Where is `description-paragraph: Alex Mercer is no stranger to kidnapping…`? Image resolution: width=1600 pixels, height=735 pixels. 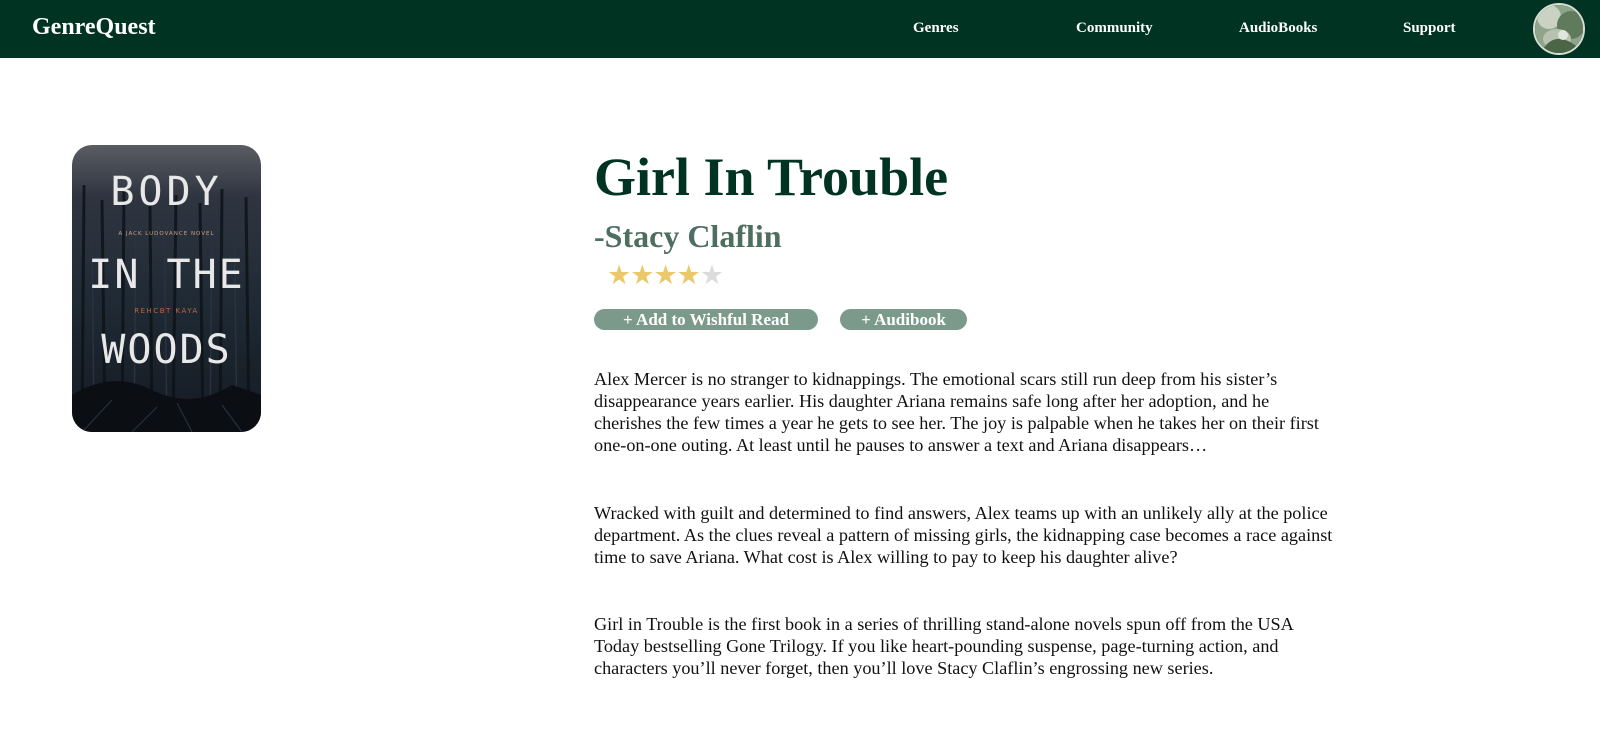 description-paragraph: Alex Mercer is no stranger to kidnapping… is located at coordinates (956, 412).